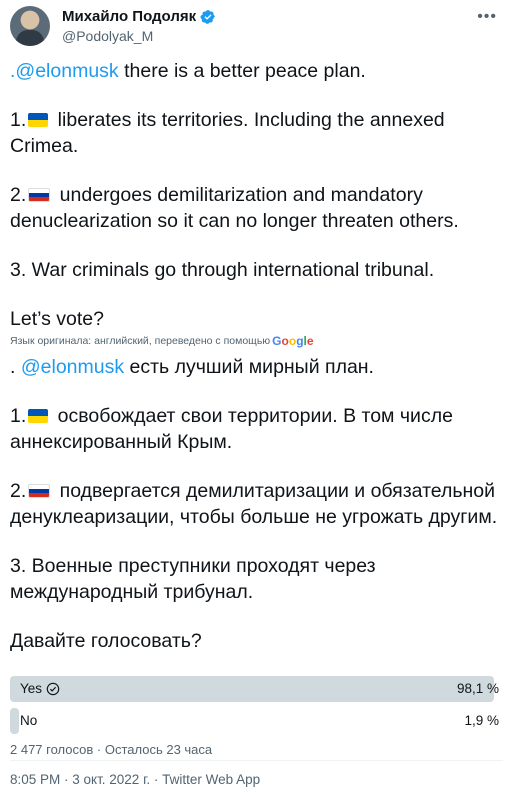 This screenshot has height=800, width=513. Describe the element at coordinates (207, 16) in the screenshot. I see `verified-badge-icon` at that location.